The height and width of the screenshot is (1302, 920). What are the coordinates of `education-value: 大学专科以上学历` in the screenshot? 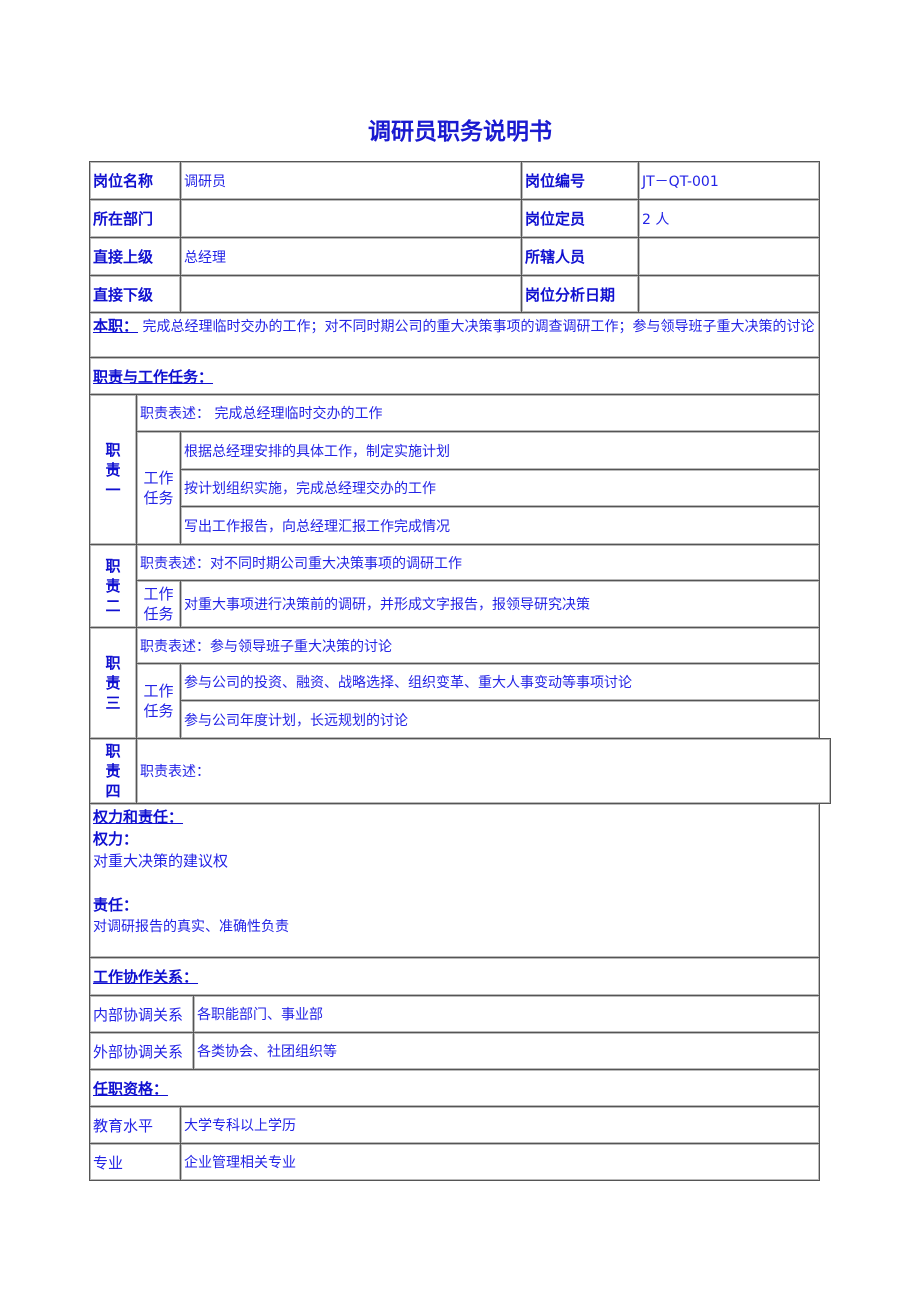 It's located at (500, 1125).